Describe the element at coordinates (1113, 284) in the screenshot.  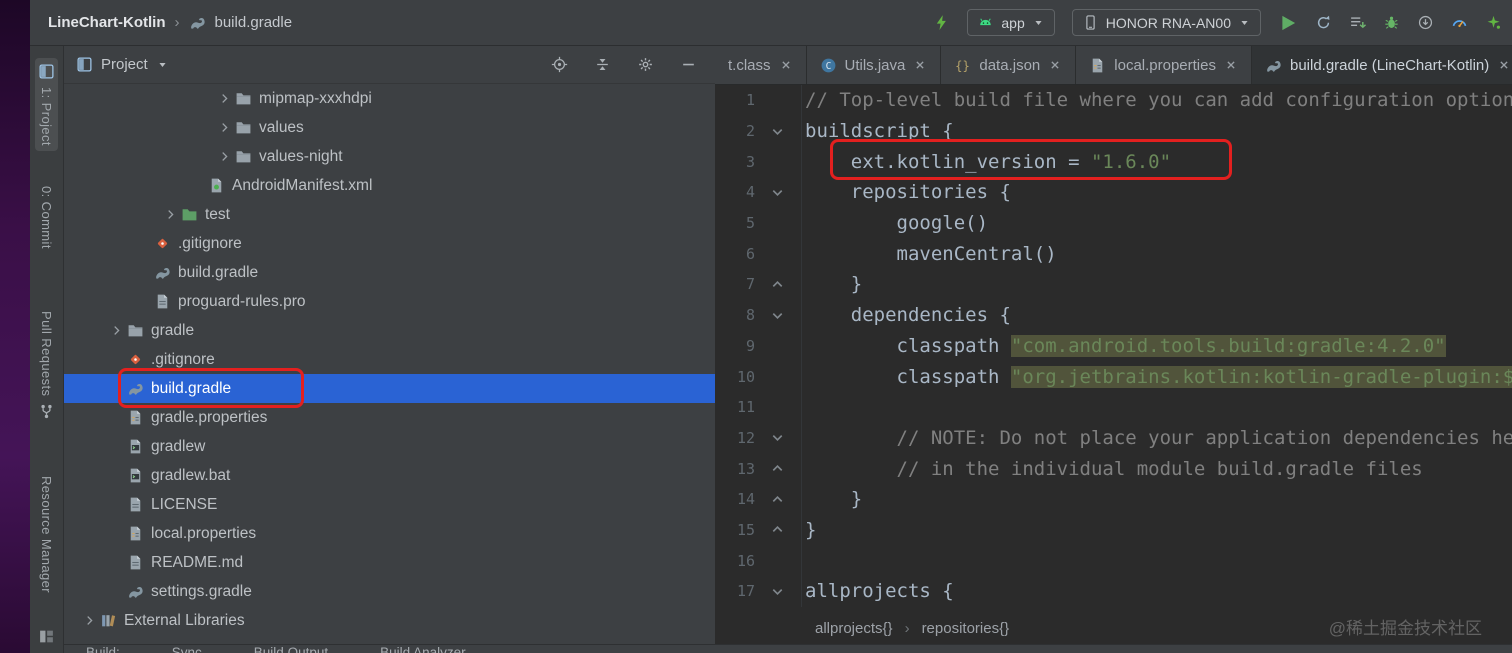
I see `code-line: 7 }` at that location.